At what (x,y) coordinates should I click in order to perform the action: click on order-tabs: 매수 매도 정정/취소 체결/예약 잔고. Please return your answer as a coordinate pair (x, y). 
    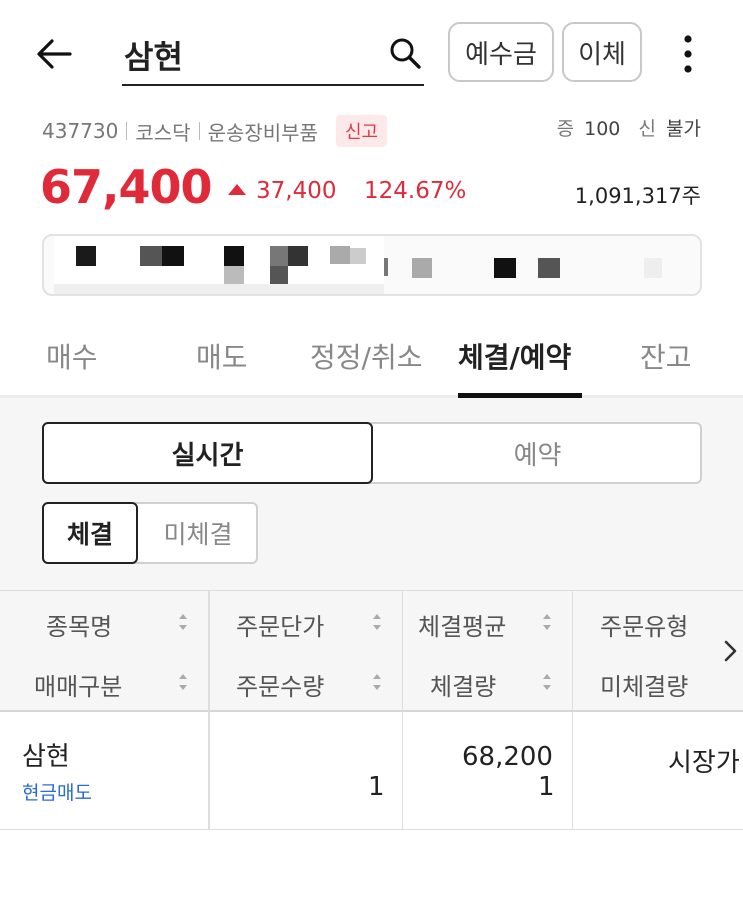
    Looking at the image, I should click on (371, 360).